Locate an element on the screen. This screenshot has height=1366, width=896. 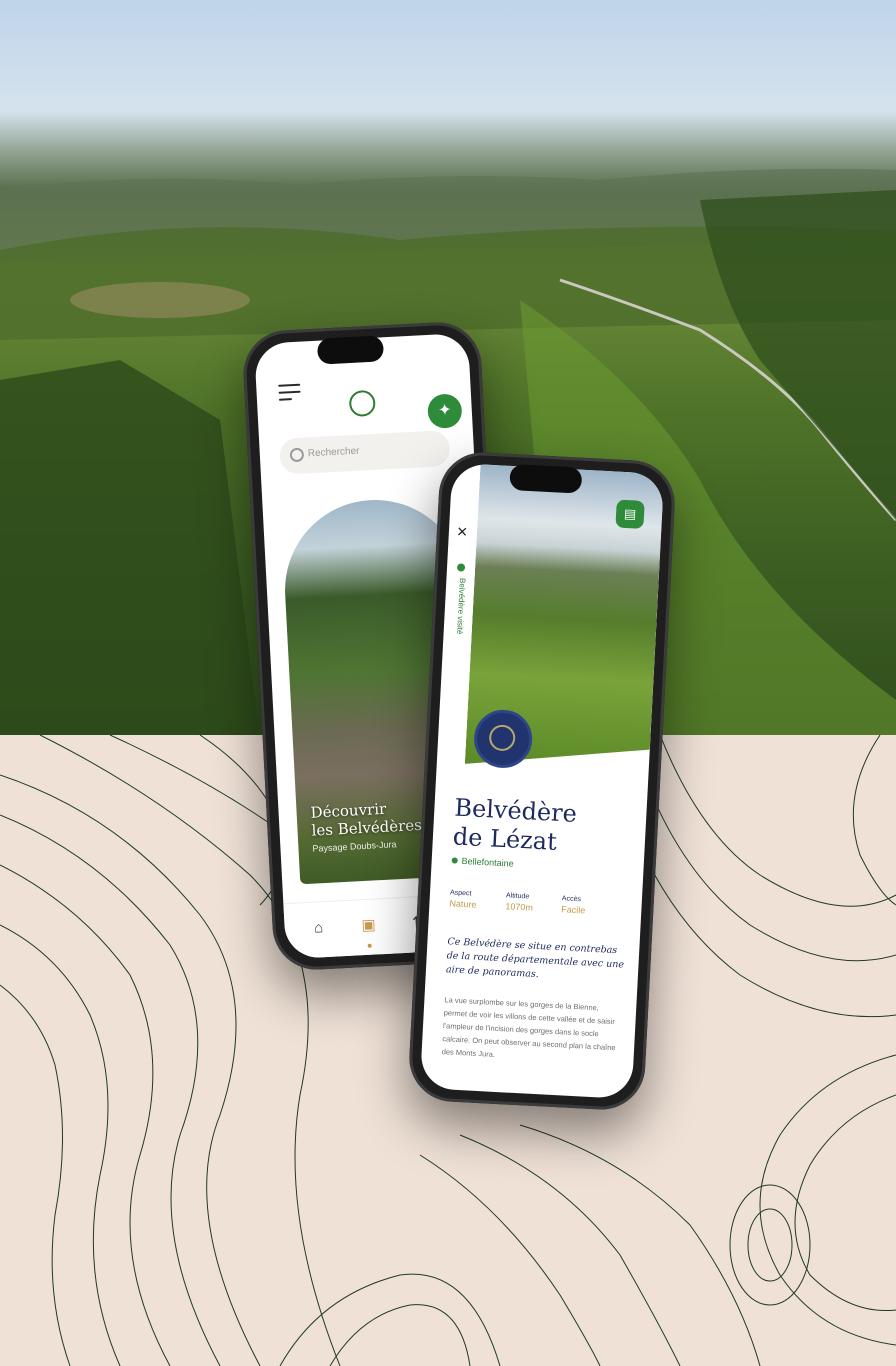
map-pin-button: ✦ is located at coordinates (444, 411).